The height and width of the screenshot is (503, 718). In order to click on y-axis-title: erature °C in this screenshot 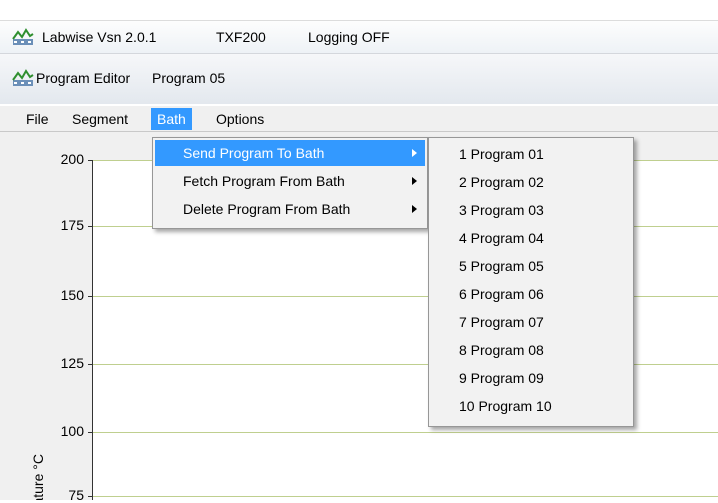, I will do `click(38, 477)`.